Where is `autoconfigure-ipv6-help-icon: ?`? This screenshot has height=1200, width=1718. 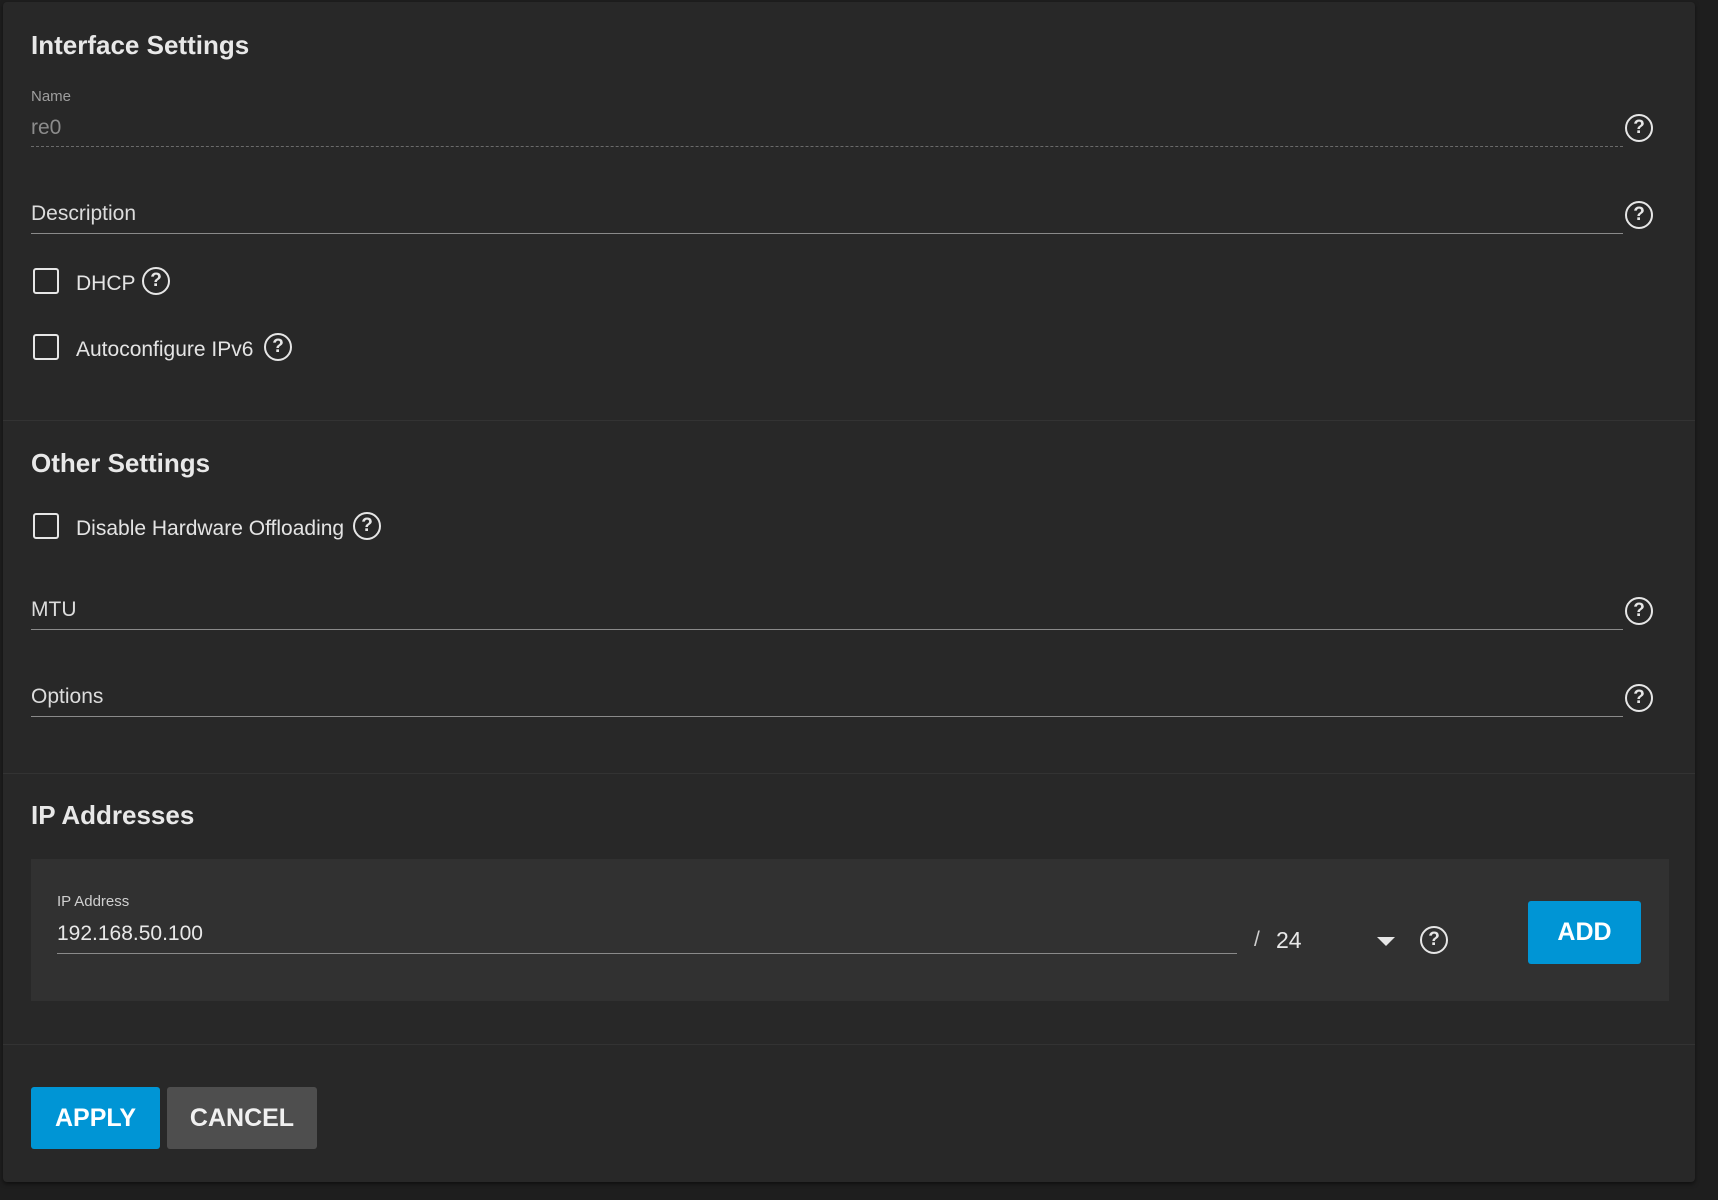
autoconfigure-ipv6-help-icon: ? is located at coordinates (278, 347).